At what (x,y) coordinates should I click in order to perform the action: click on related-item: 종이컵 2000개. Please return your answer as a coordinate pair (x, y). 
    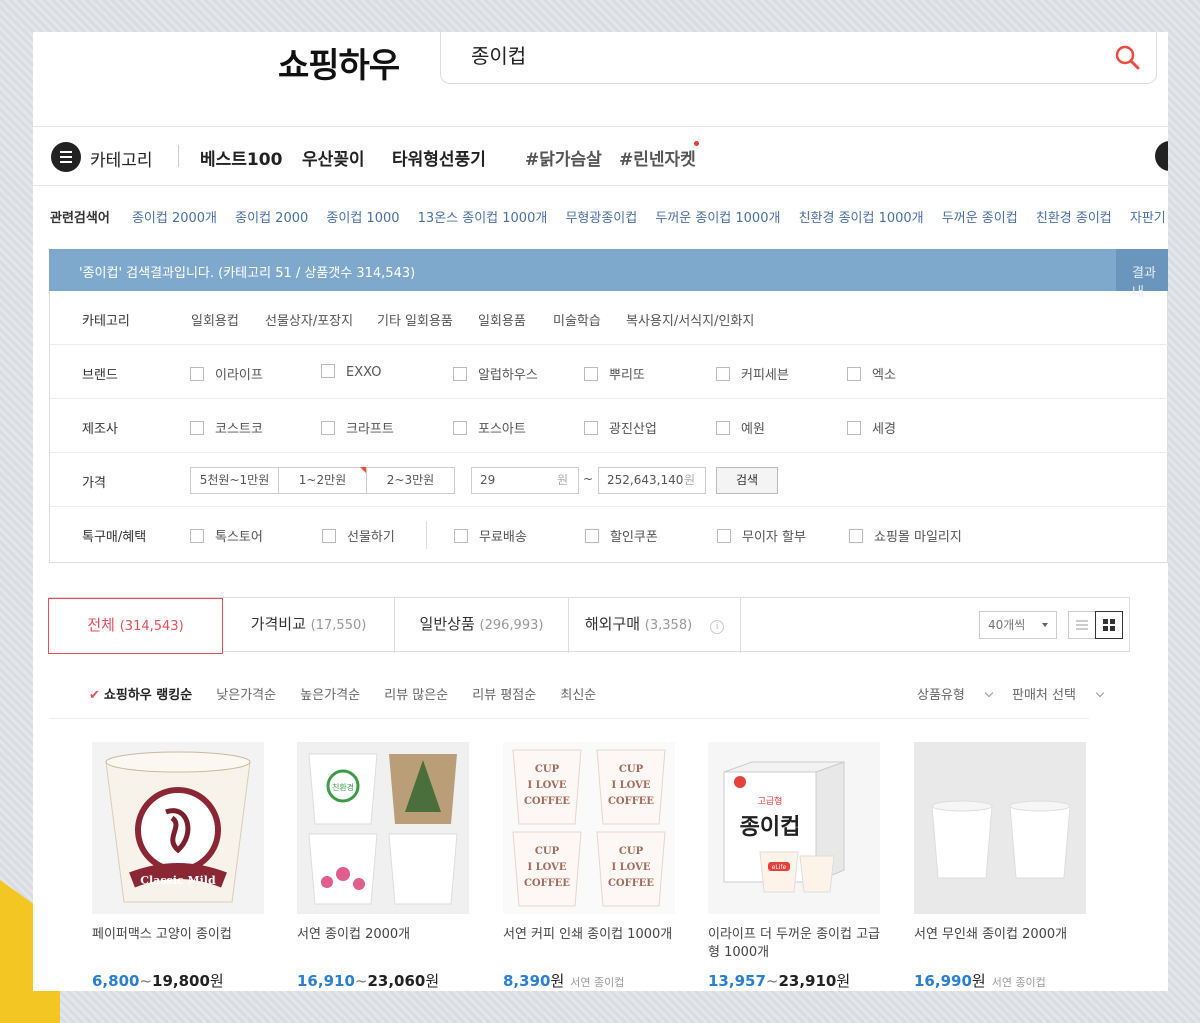
    Looking at the image, I should click on (174, 218).